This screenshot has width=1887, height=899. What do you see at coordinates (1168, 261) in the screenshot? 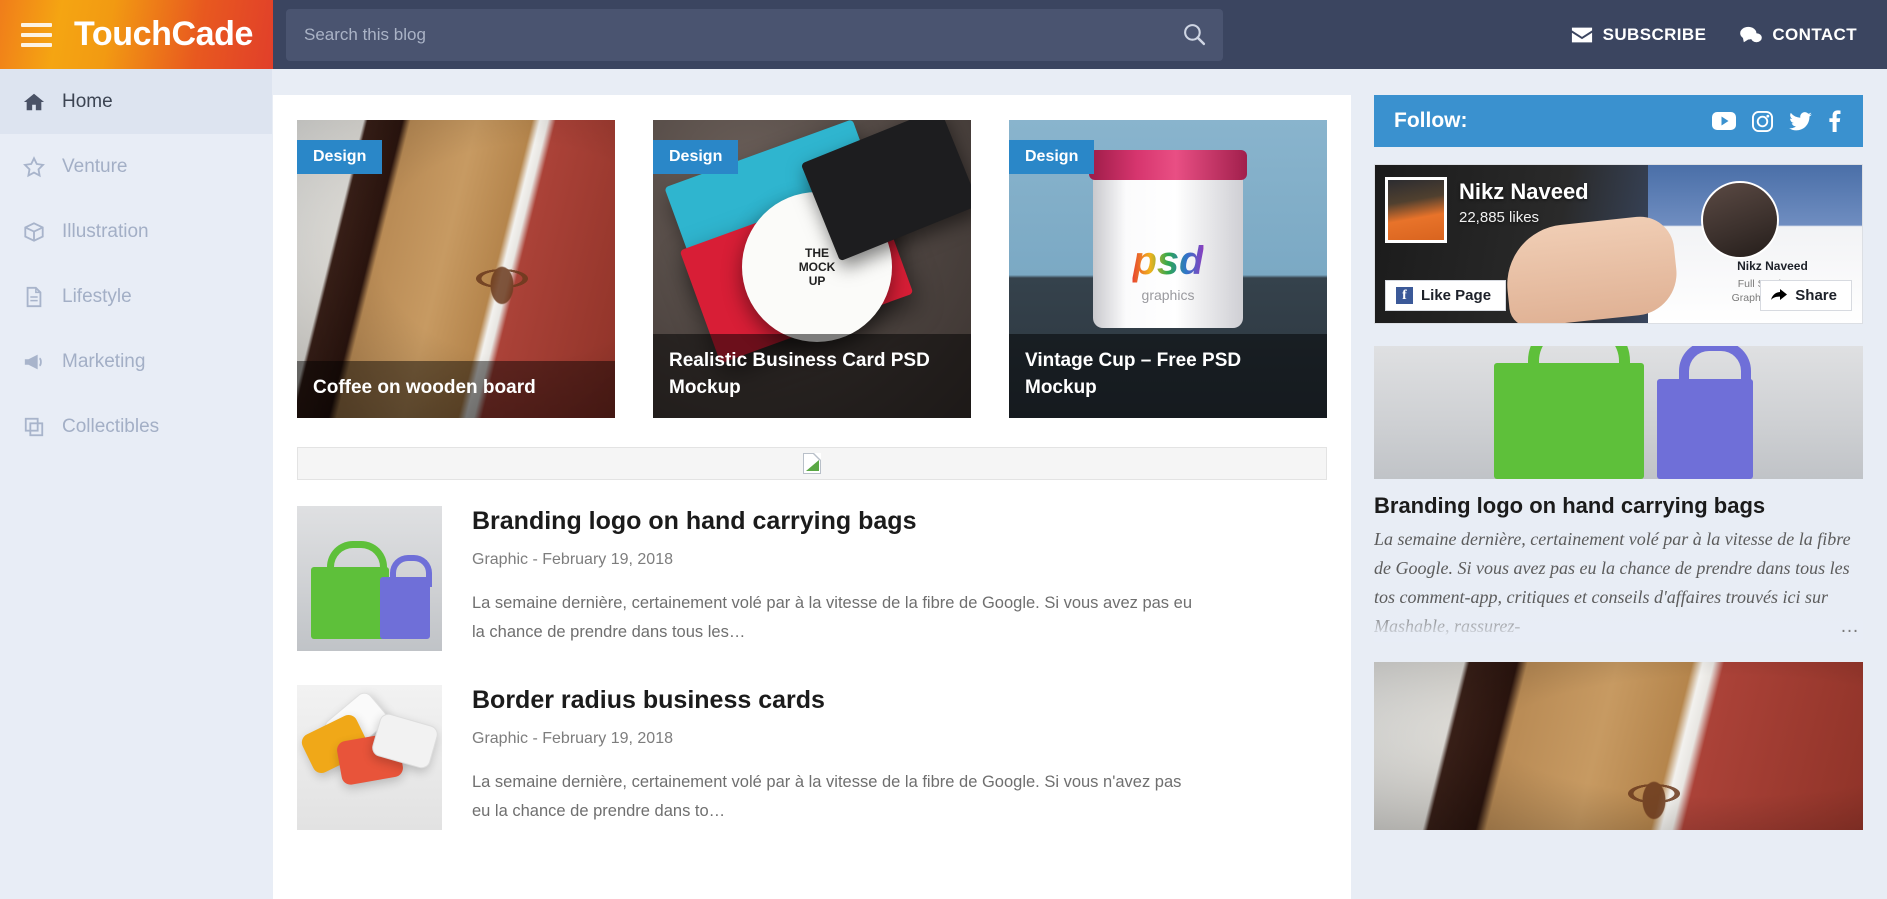
I see `psd-wordmark: psd` at bounding box center [1168, 261].